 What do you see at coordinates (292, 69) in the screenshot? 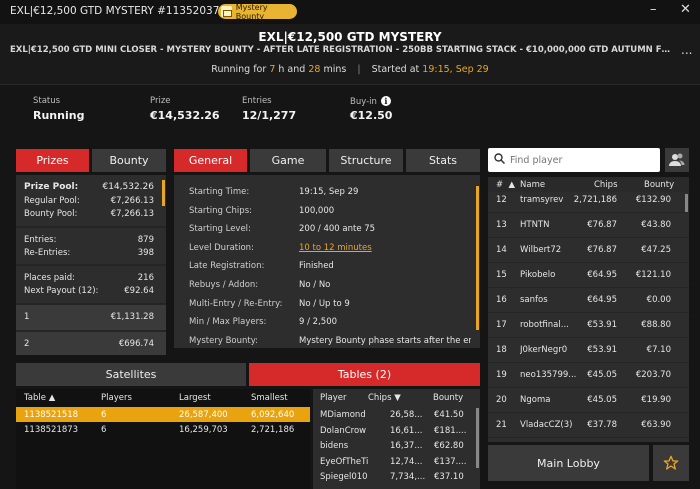
I see `running-hours-unit: h and` at bounding box center [292, 69].